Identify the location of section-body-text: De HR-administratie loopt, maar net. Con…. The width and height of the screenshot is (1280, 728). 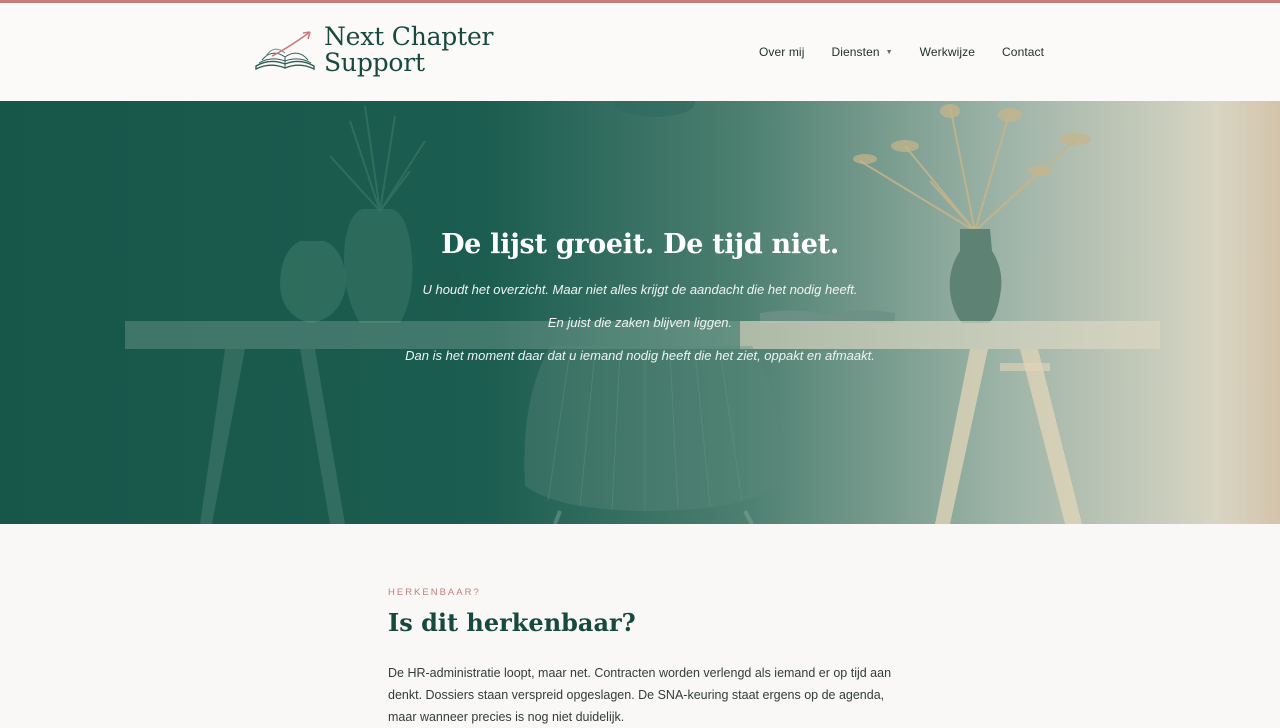
(640, 695).